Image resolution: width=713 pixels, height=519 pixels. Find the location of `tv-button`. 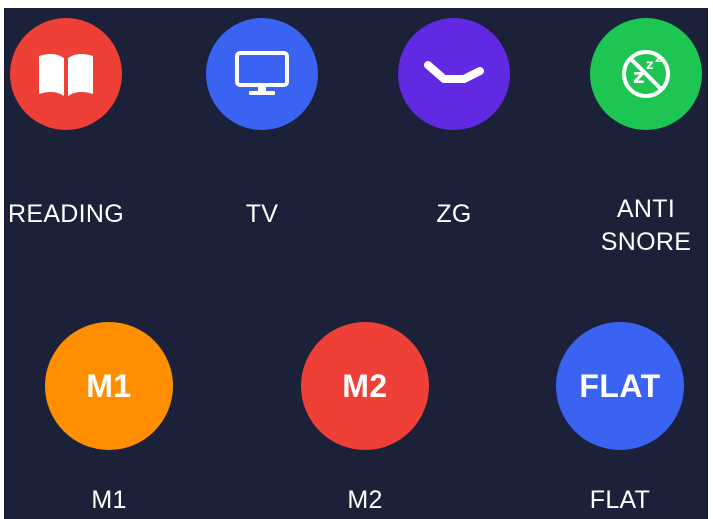

tv-button is located at coordinates (262, 74).